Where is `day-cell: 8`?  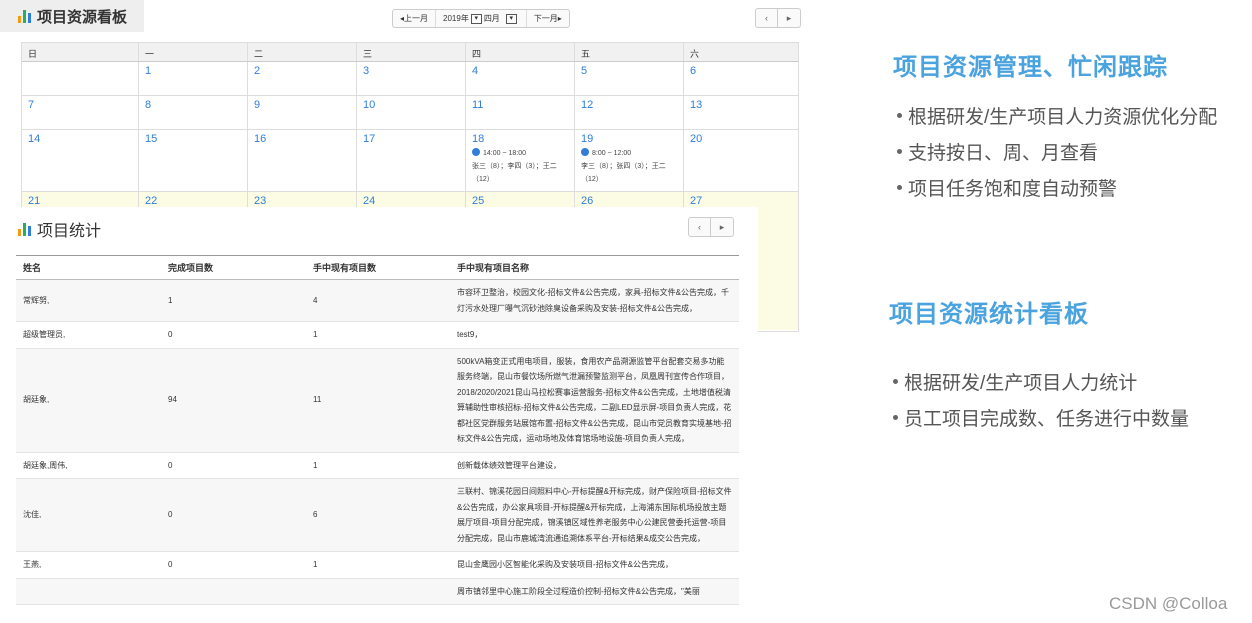
day-cell: 8 is located at coordinates (192, 112).